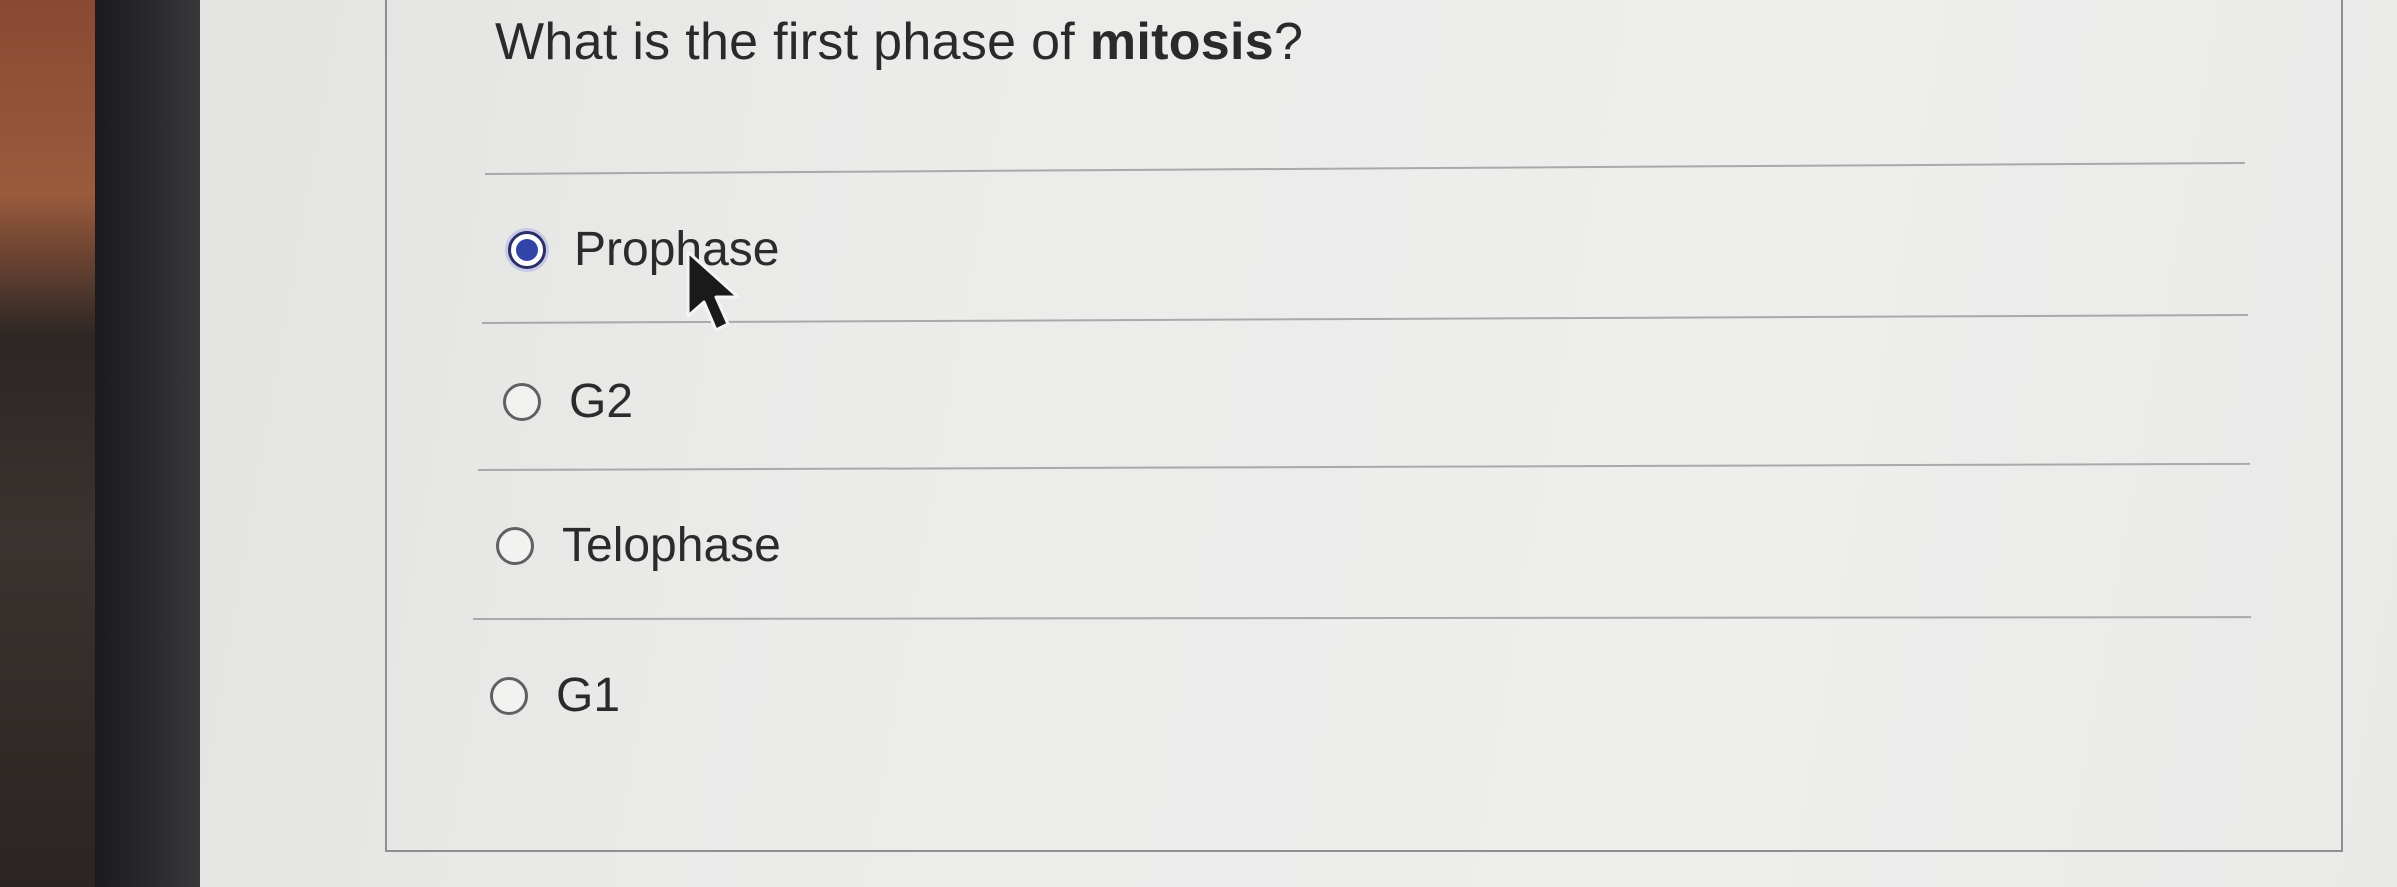 The width and height of the screenshot is (2397, 887). I want to click on question-text-start: What is the first phase of, so click(792, 42).